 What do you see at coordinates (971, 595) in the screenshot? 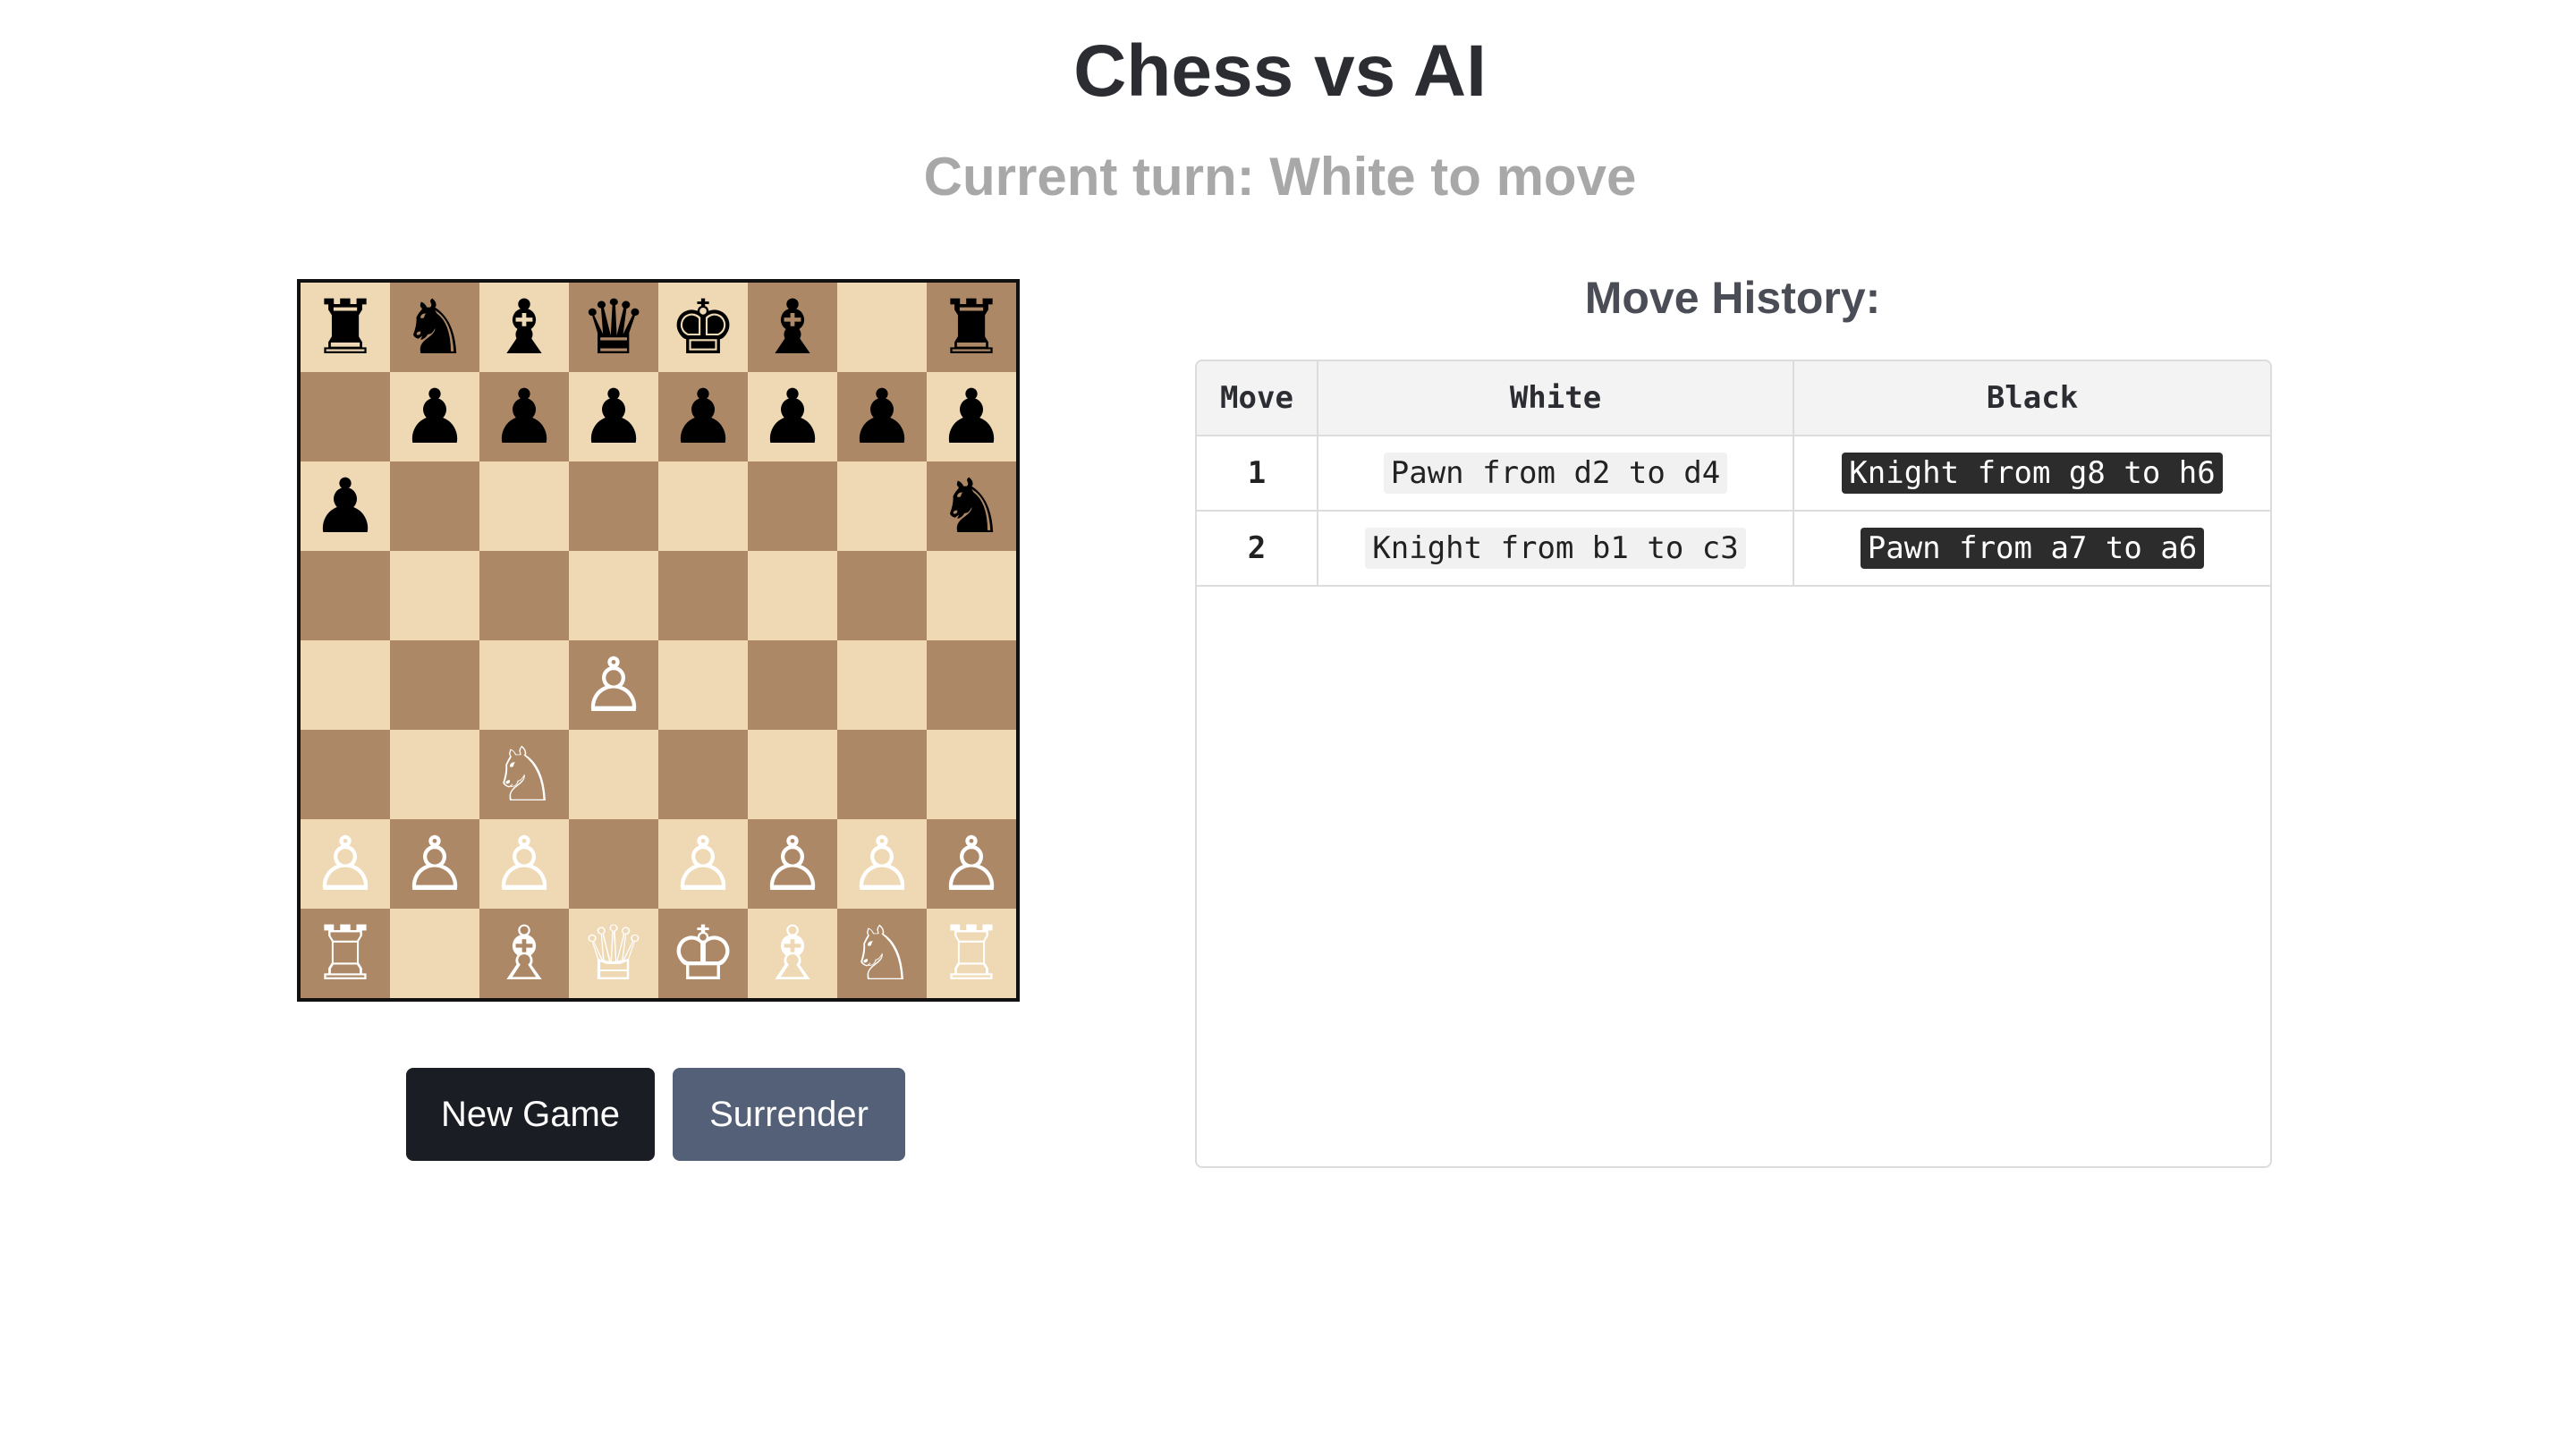
I see `square-h5` at bounding box center [971, 595].